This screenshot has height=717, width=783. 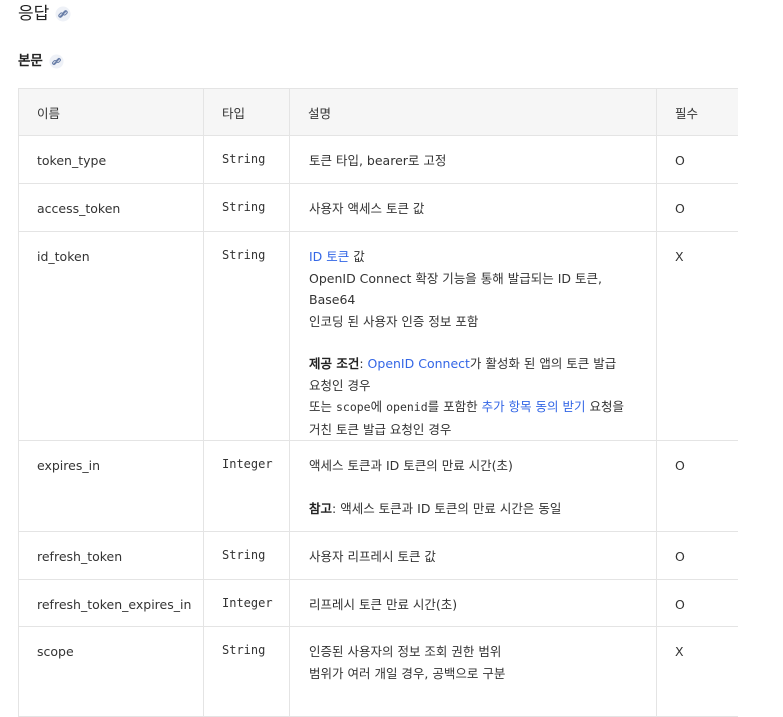 What do you see at coordinates (111, 671) in the screenshot?
I see `field-name: scope` at bounding box center [111, 671].